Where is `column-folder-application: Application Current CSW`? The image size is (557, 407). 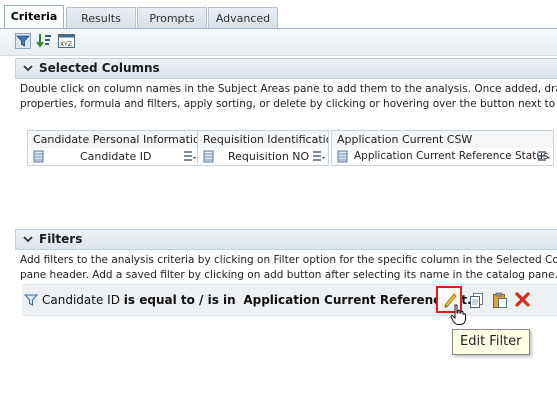 column-folder-application: Application Current CSW is located at coordinates (442, 139).